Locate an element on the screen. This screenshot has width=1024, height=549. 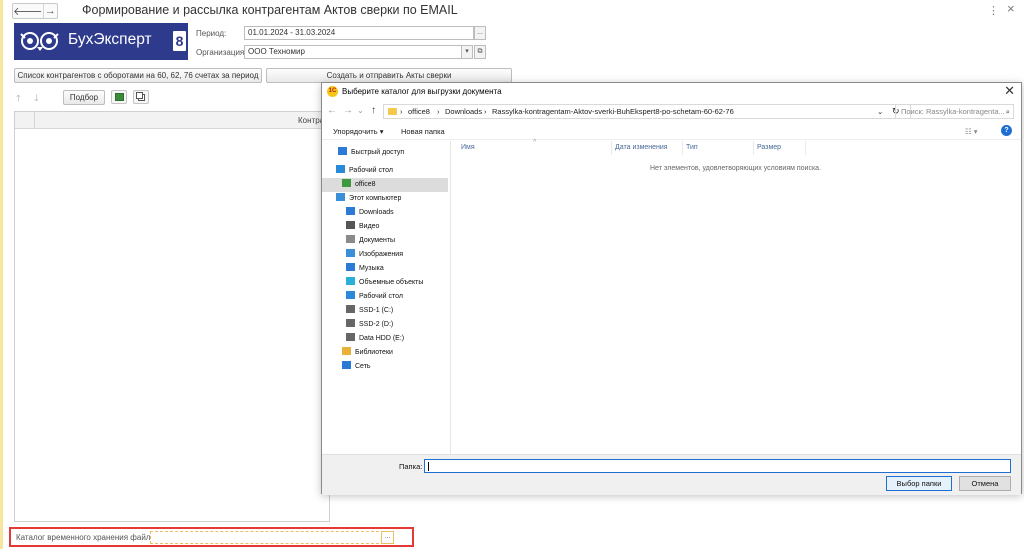
view-options-icon: ☷ ▾ is located at coordinates (971, 131).